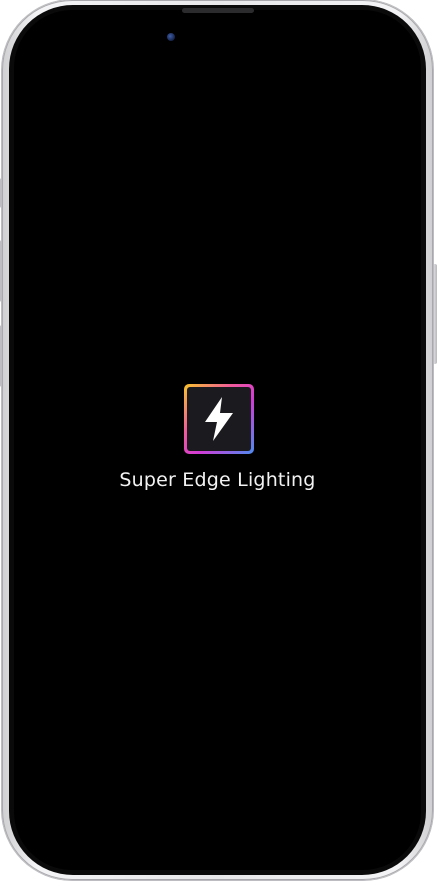 This screenshot has height=882, width=437. Describe the element at coordinates (435, 314) in the screenshot. I see `power-button` at that location.